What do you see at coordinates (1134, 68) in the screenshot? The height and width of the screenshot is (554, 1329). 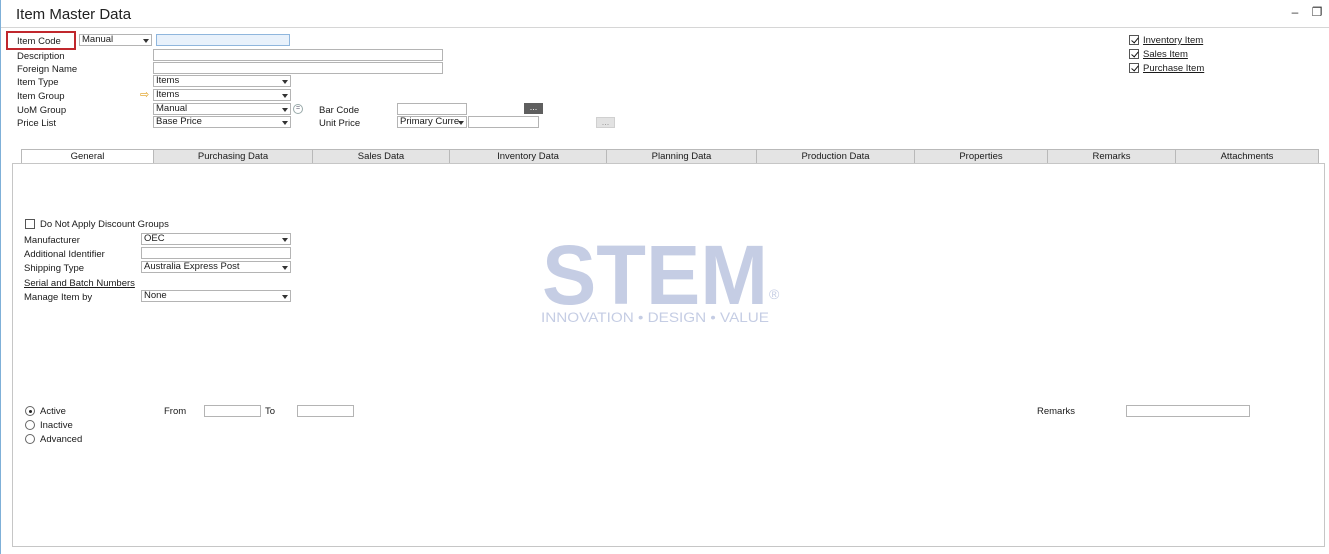 I see `purchase-item-checkbox` at bounding box center [1134, 68].